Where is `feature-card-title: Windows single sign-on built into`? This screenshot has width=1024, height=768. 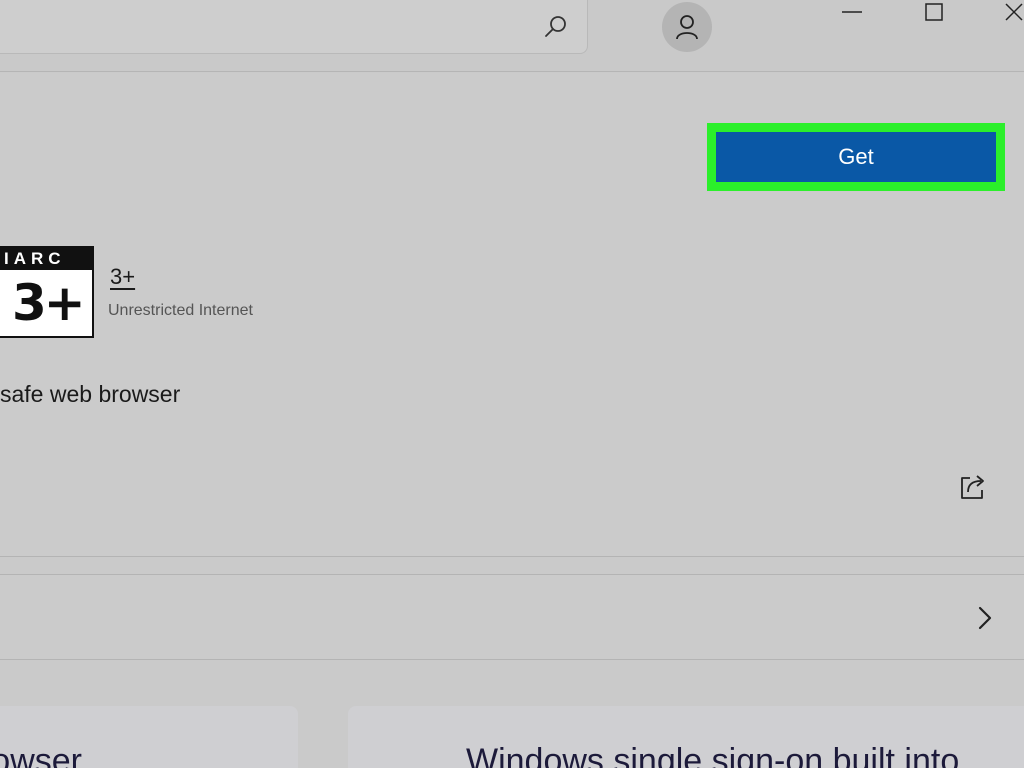
feature-card-title: Windows single sign-on built into is located at coordinates (713, 755).